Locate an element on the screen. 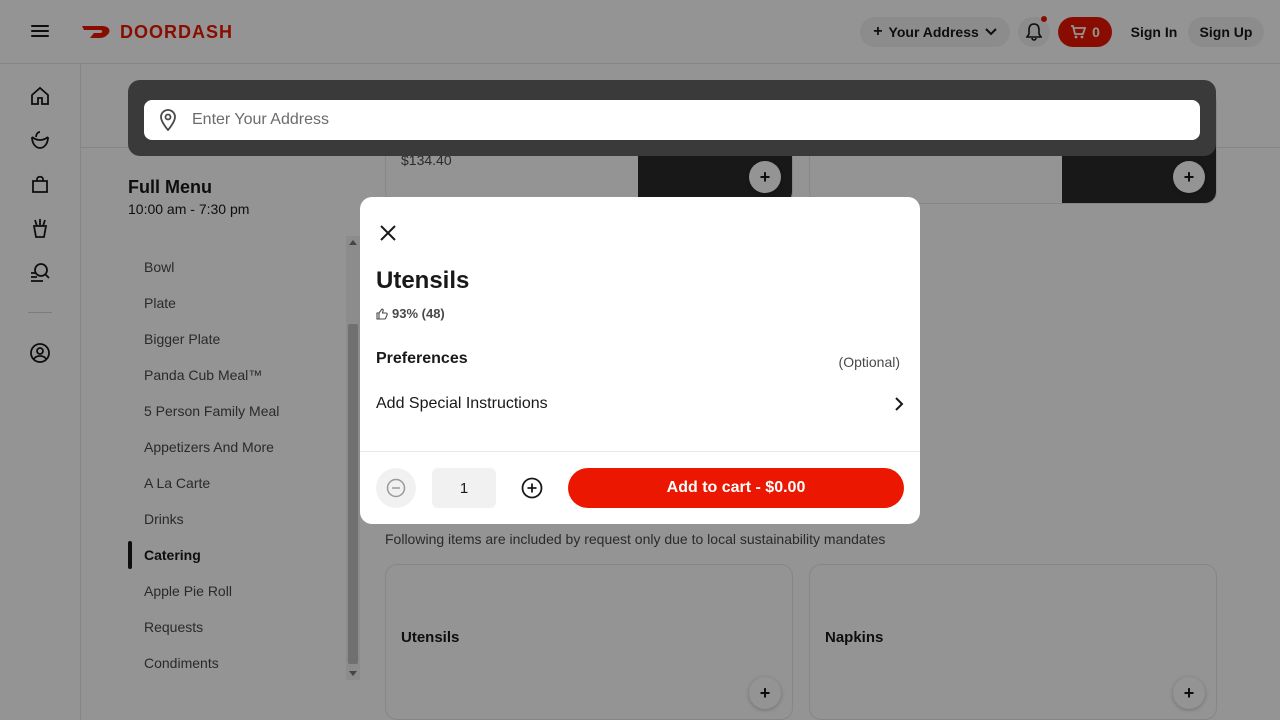 This screenshot has width=1280, height=720. item-rating: 93% (48) is located at coordinates (410, 313).